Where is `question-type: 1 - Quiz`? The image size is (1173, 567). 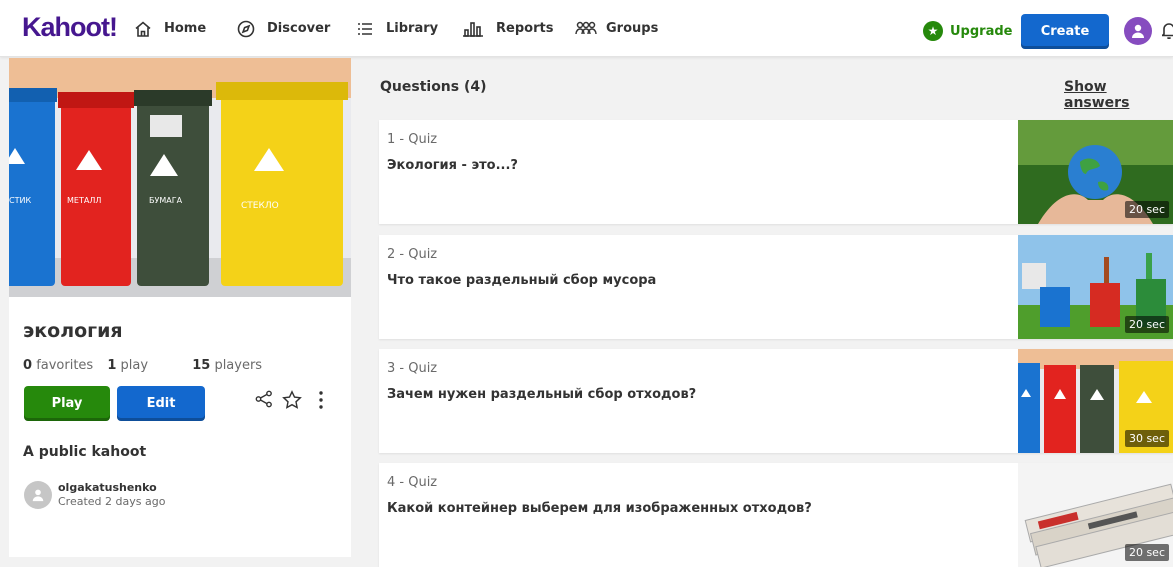
question-type: 1 - Quiz is located at coordinates (412, 139).